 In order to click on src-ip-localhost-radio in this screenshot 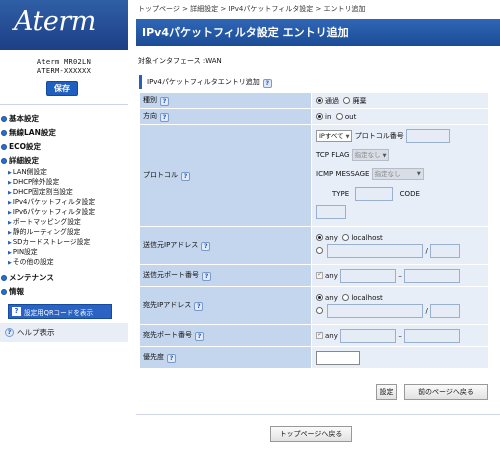, I will do `click(346, 237)`.